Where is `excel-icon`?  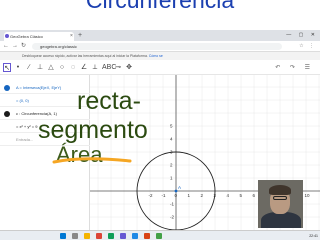 excel-icon is located at coordinates (159, 236).